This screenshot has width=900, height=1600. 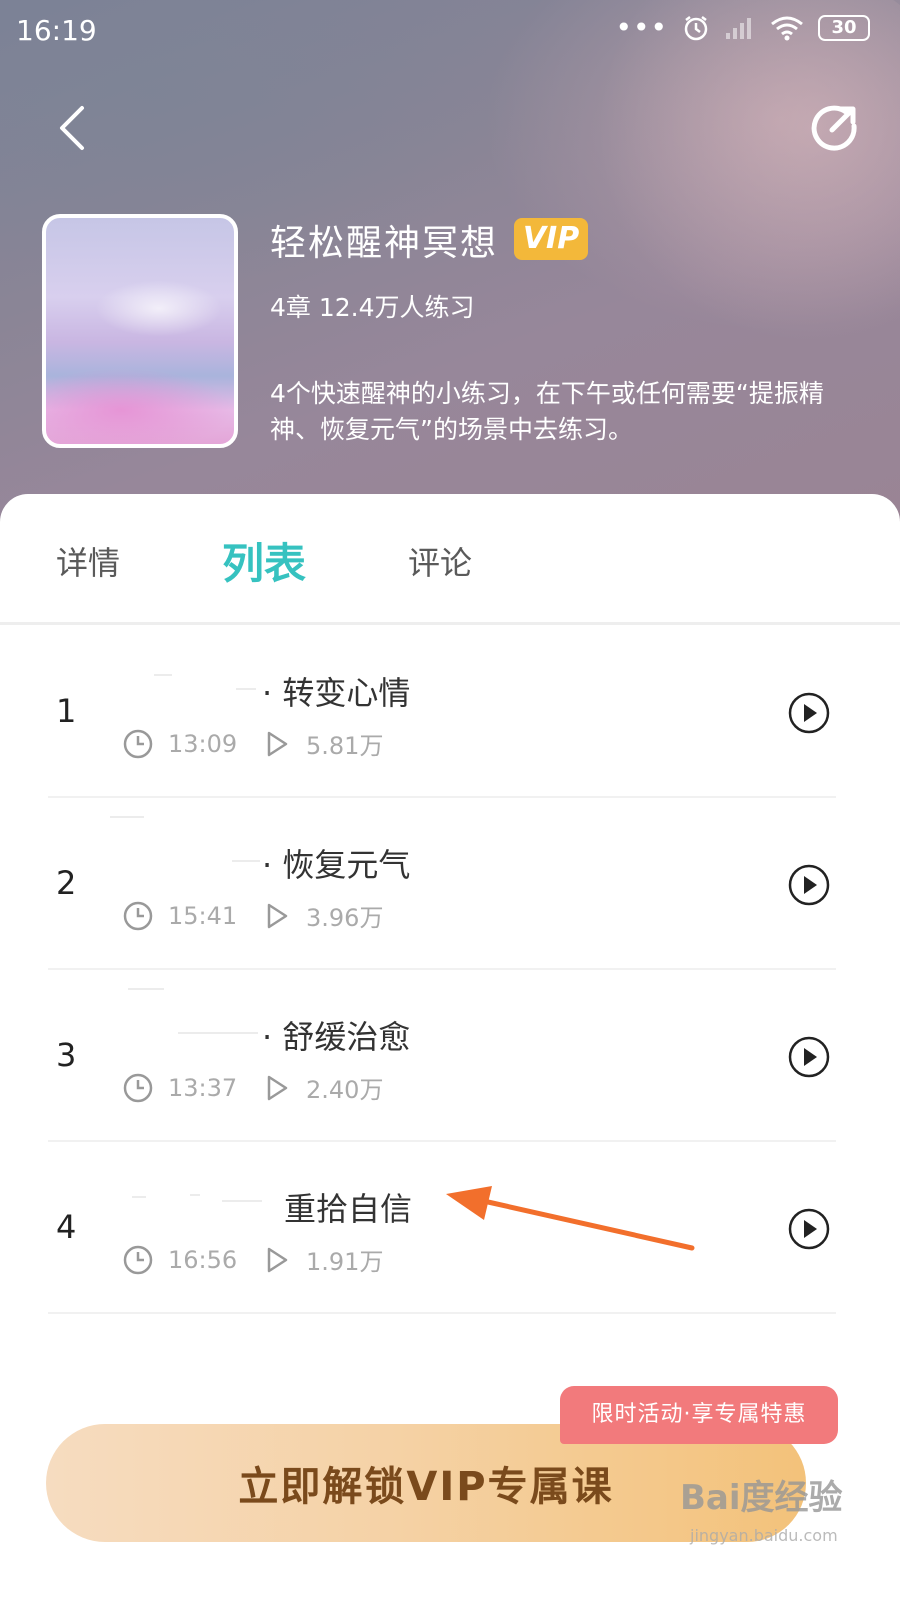 What do you see at coordinates (450, 1056) in the screenshot?
I see `lesson-row: 3 · 舒缓治愈 13:37 2.40万` at bounding box center [450, 1056].